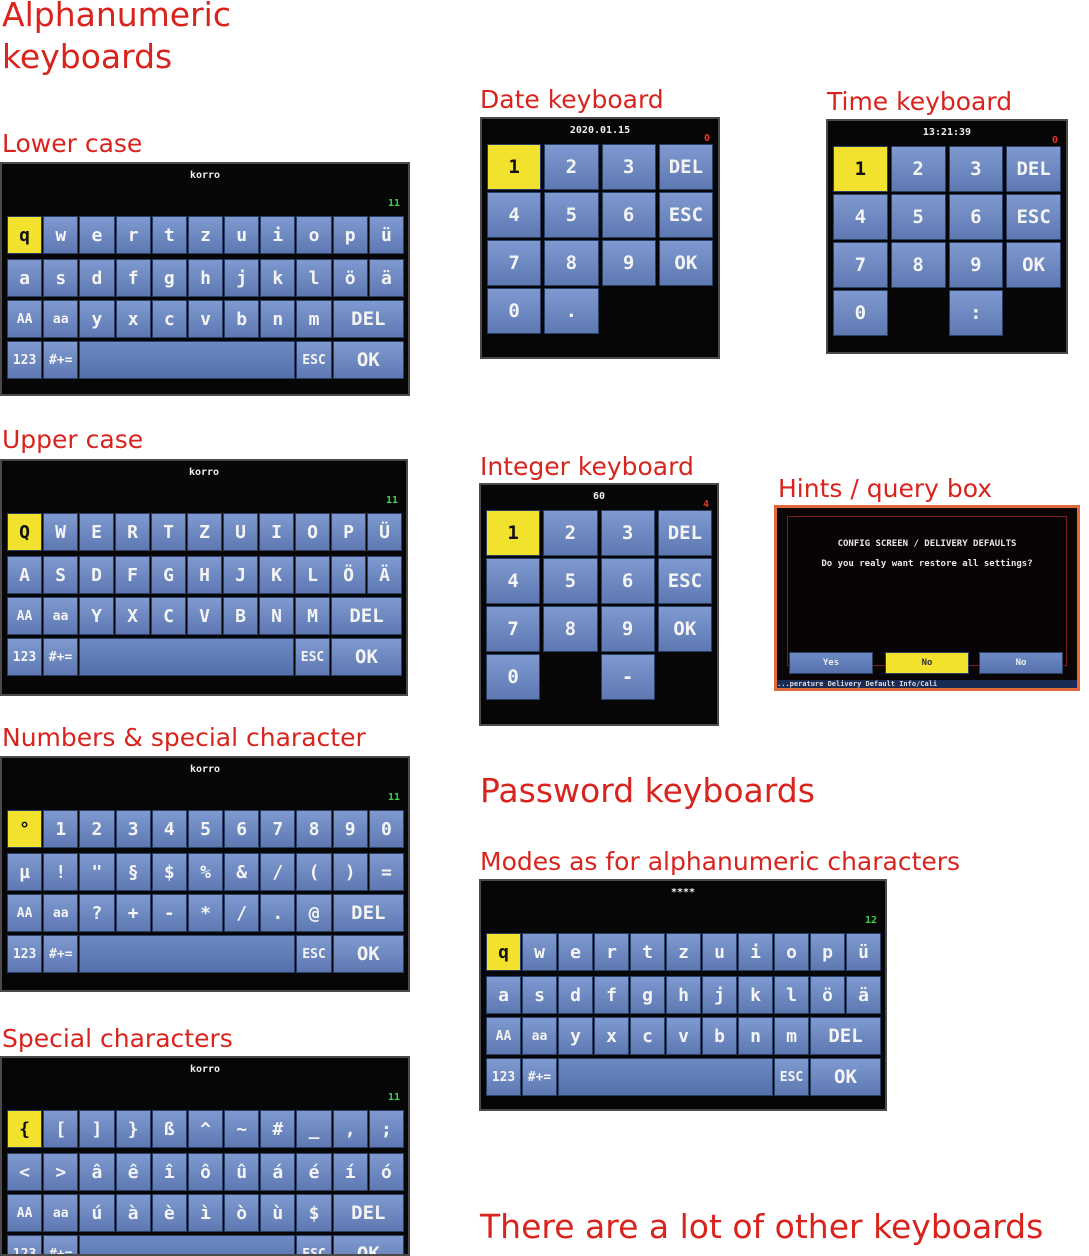  What do you see at coordinates (61, 872) in the screenshot?
I see `key-symbol: !` at bounding box center [61, 872].